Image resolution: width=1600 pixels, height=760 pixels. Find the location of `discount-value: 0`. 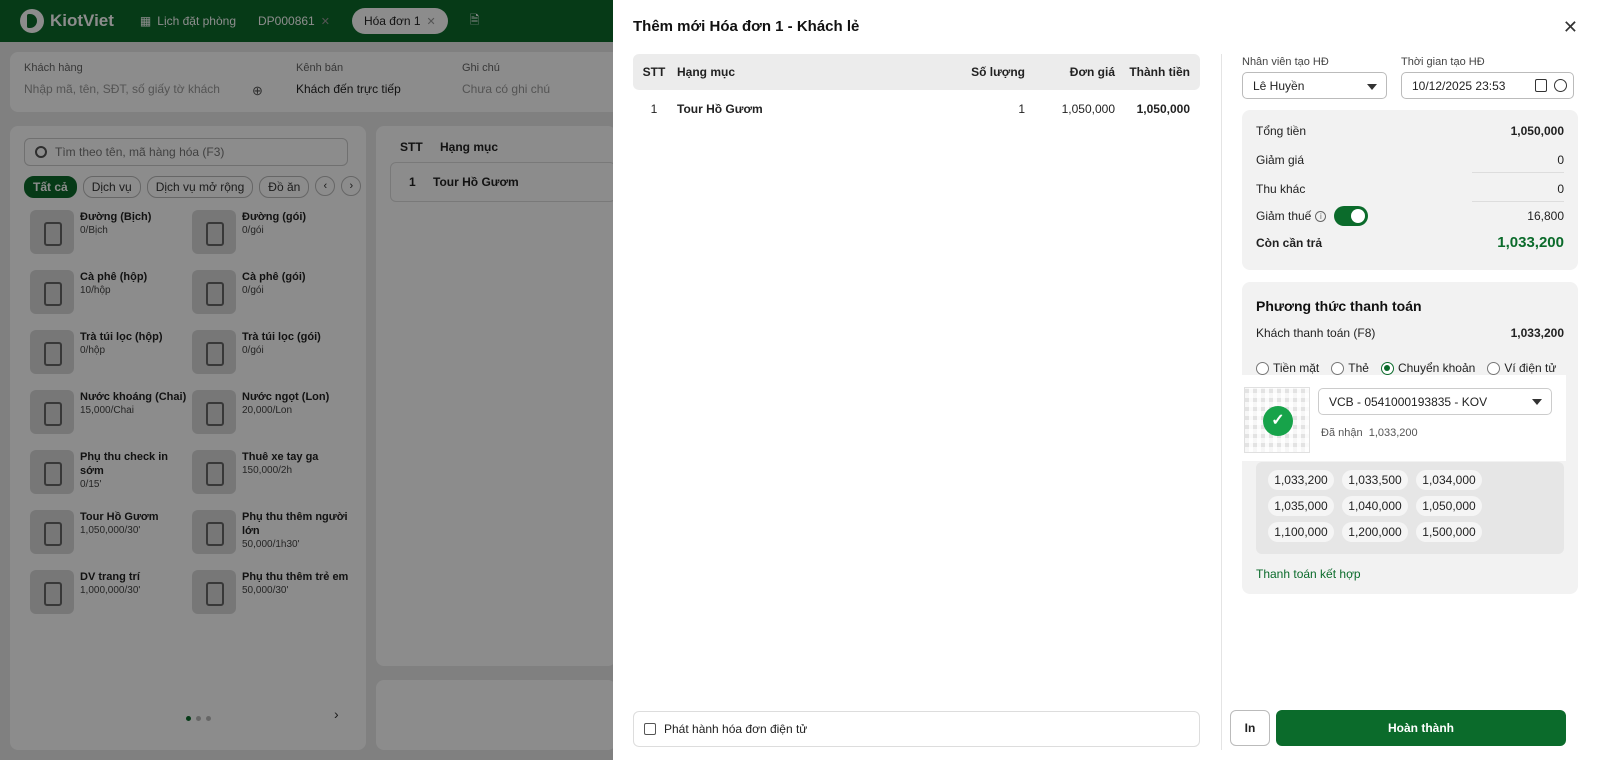

discount-value: 0 is located at coordinates (1560, 160).